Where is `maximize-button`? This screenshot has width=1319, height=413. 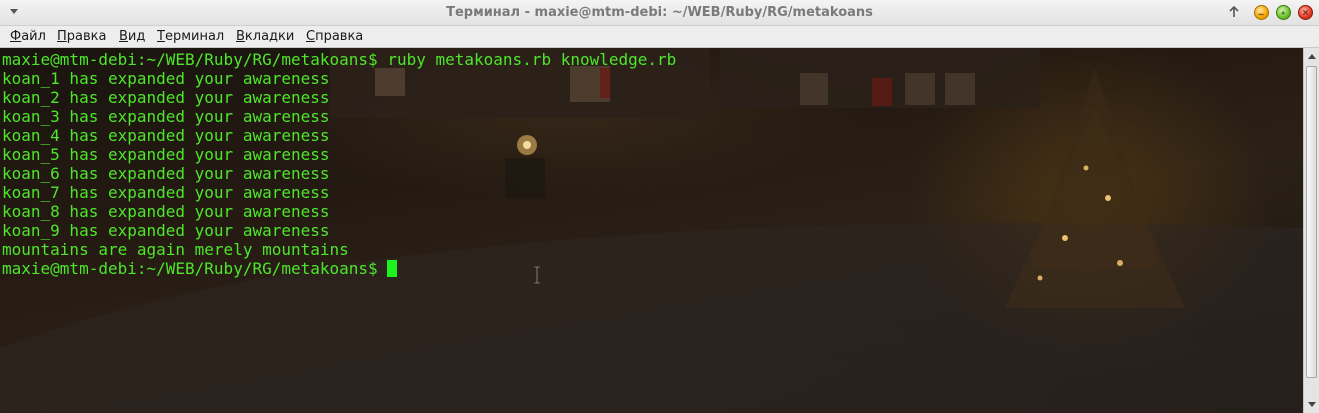
maximize-button is located at coordinates (1283, 12).